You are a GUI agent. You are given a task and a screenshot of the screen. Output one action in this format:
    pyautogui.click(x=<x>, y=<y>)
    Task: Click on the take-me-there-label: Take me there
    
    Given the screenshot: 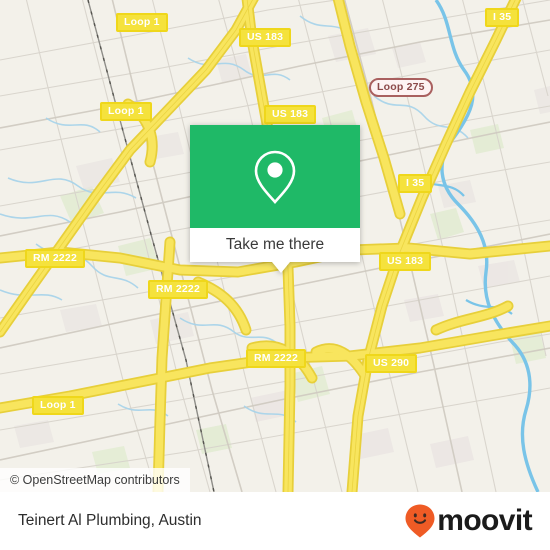 What is the action you would take?
    pyautogui.click(x=275, y=244)
    